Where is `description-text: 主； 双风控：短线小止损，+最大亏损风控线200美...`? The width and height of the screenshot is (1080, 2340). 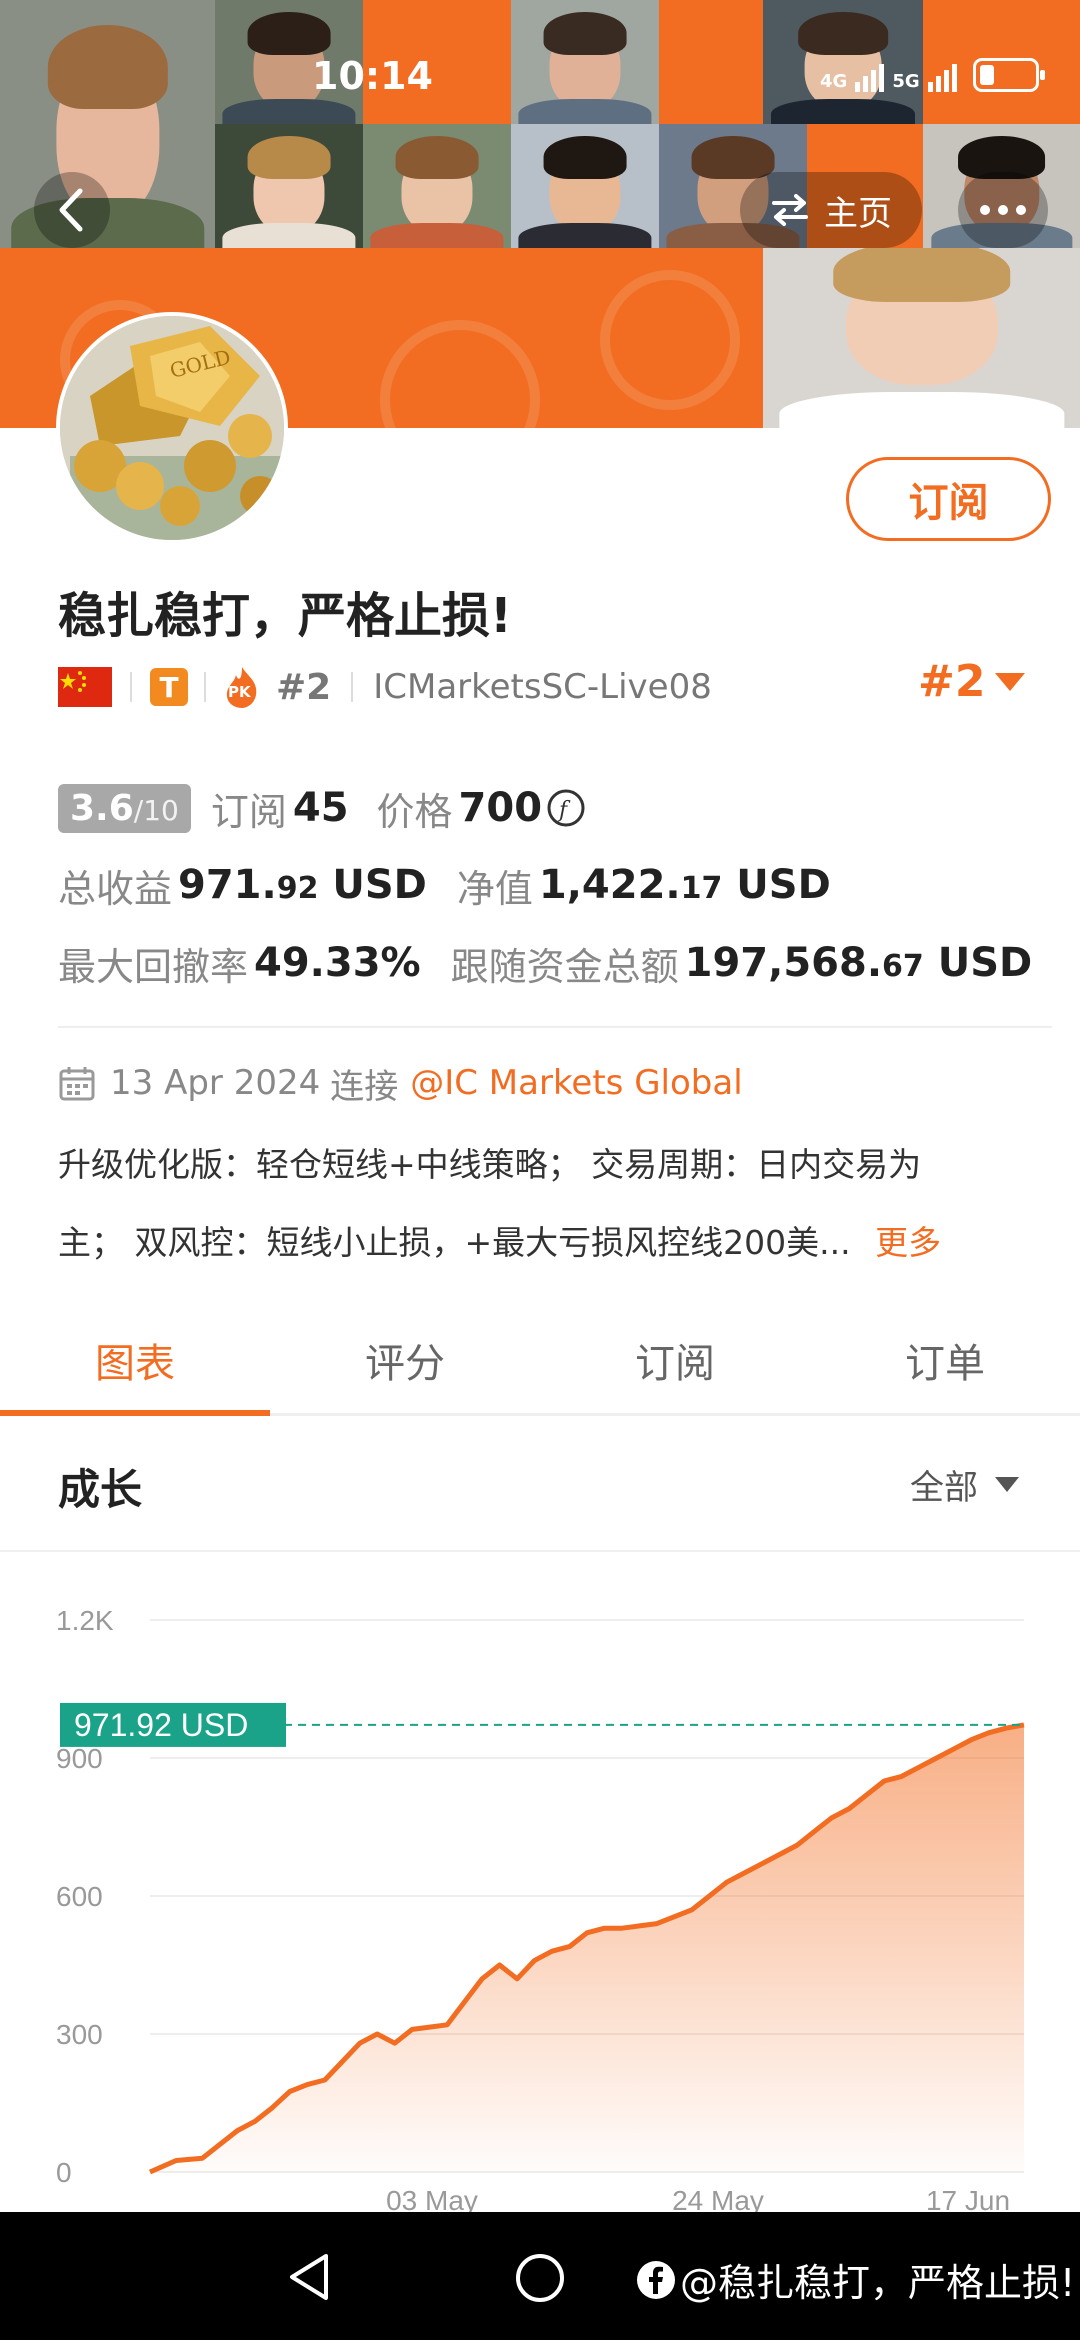 description-text: 主； 双风控：短线小止损，+最大亏损风控线200美... is located at coordinates (454, 1242).